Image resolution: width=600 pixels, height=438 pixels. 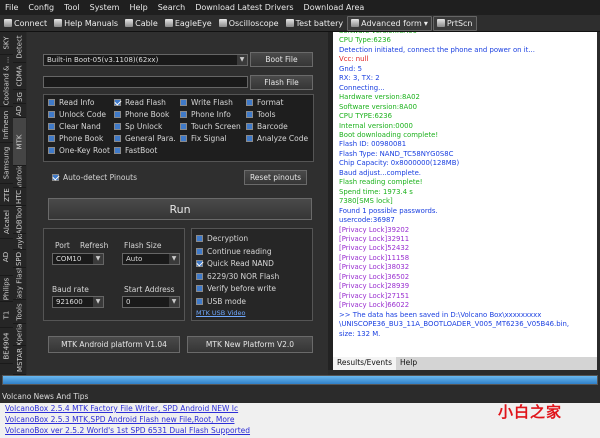 What do you see at coordinates (210, 126) in the screenshot?
I see `operation-option: Touch Screen` at bounding box center [210, 126].